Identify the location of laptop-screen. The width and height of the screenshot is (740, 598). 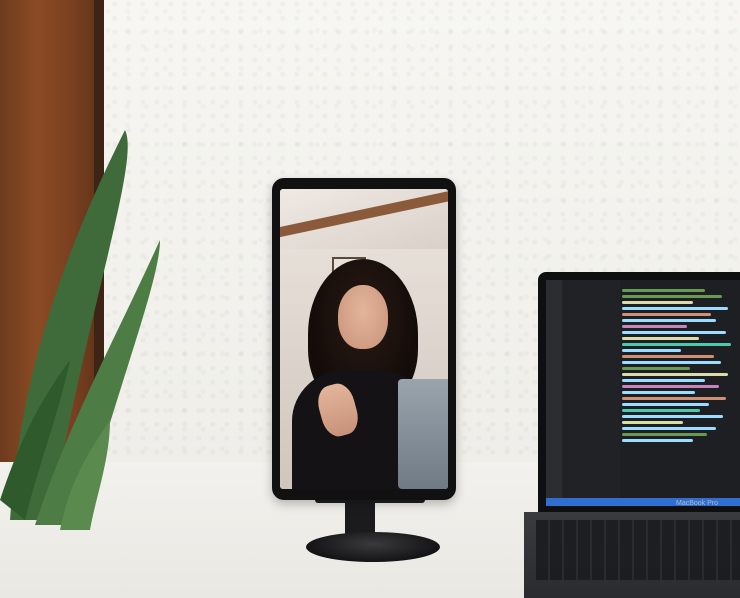
(639, 392).